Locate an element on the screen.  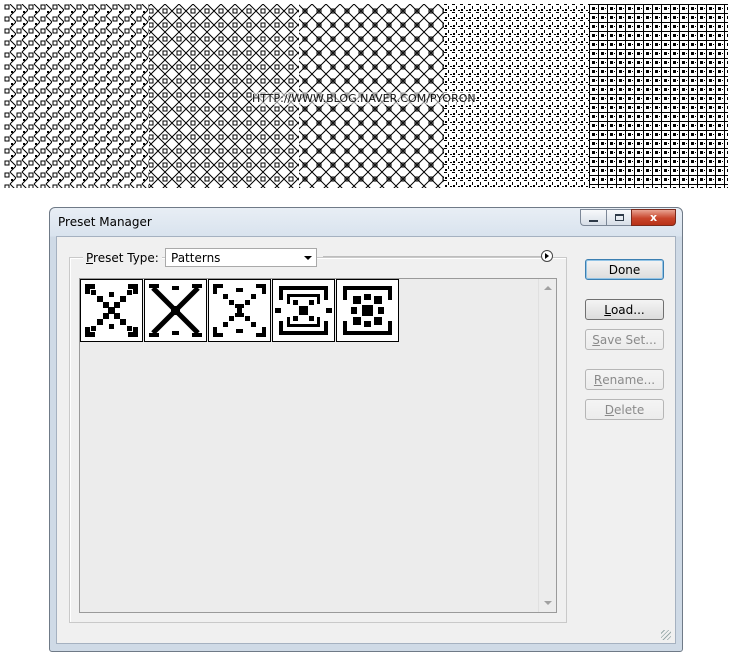
preset-thumbnails is located at coordinates (240, 310).